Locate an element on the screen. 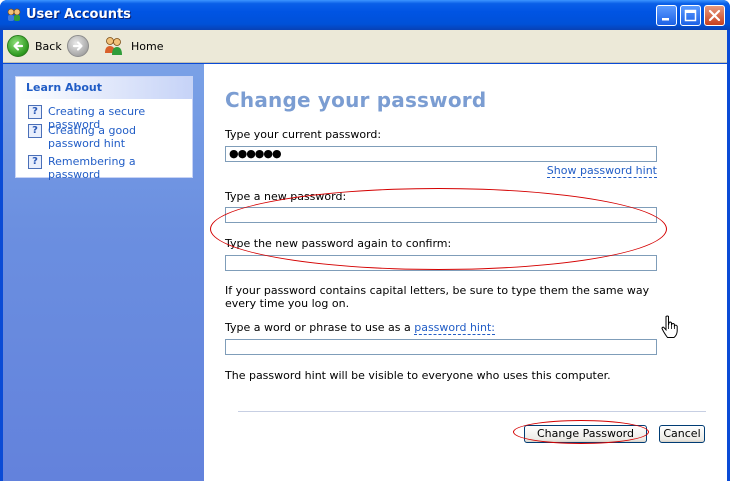 The width and height of the screenshot is (730, 481). close-icon is located at coordinates (714, 15).